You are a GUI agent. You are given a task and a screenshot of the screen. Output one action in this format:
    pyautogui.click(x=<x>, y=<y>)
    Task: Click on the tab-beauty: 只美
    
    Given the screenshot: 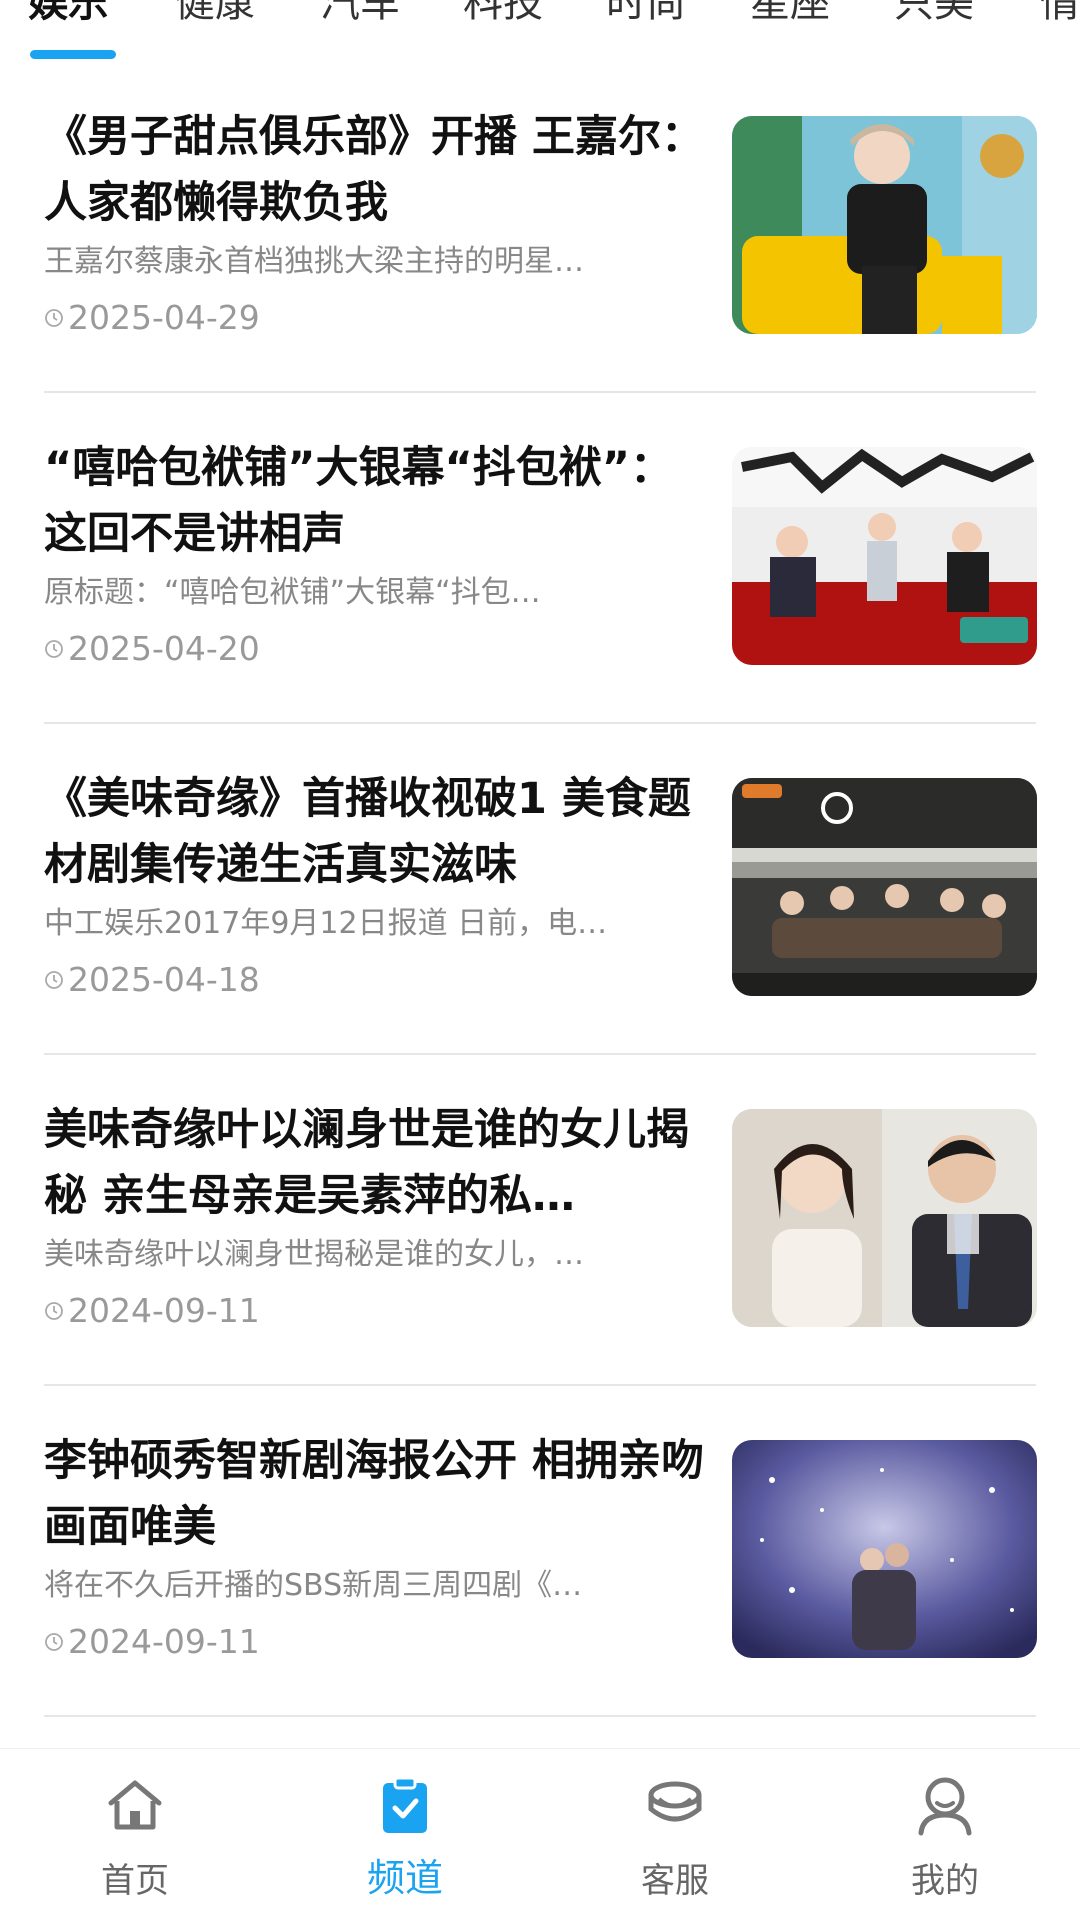 What is the action you would take?
    pyautogui.click(x=934, y=14)
    